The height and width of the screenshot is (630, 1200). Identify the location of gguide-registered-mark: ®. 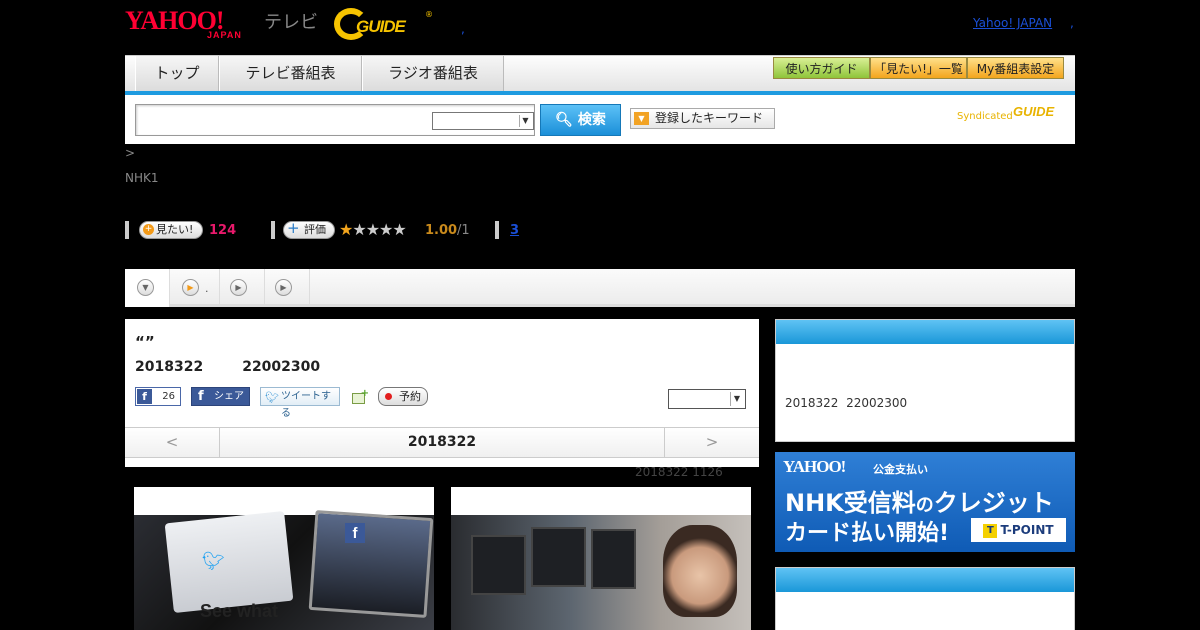
(429, 14).